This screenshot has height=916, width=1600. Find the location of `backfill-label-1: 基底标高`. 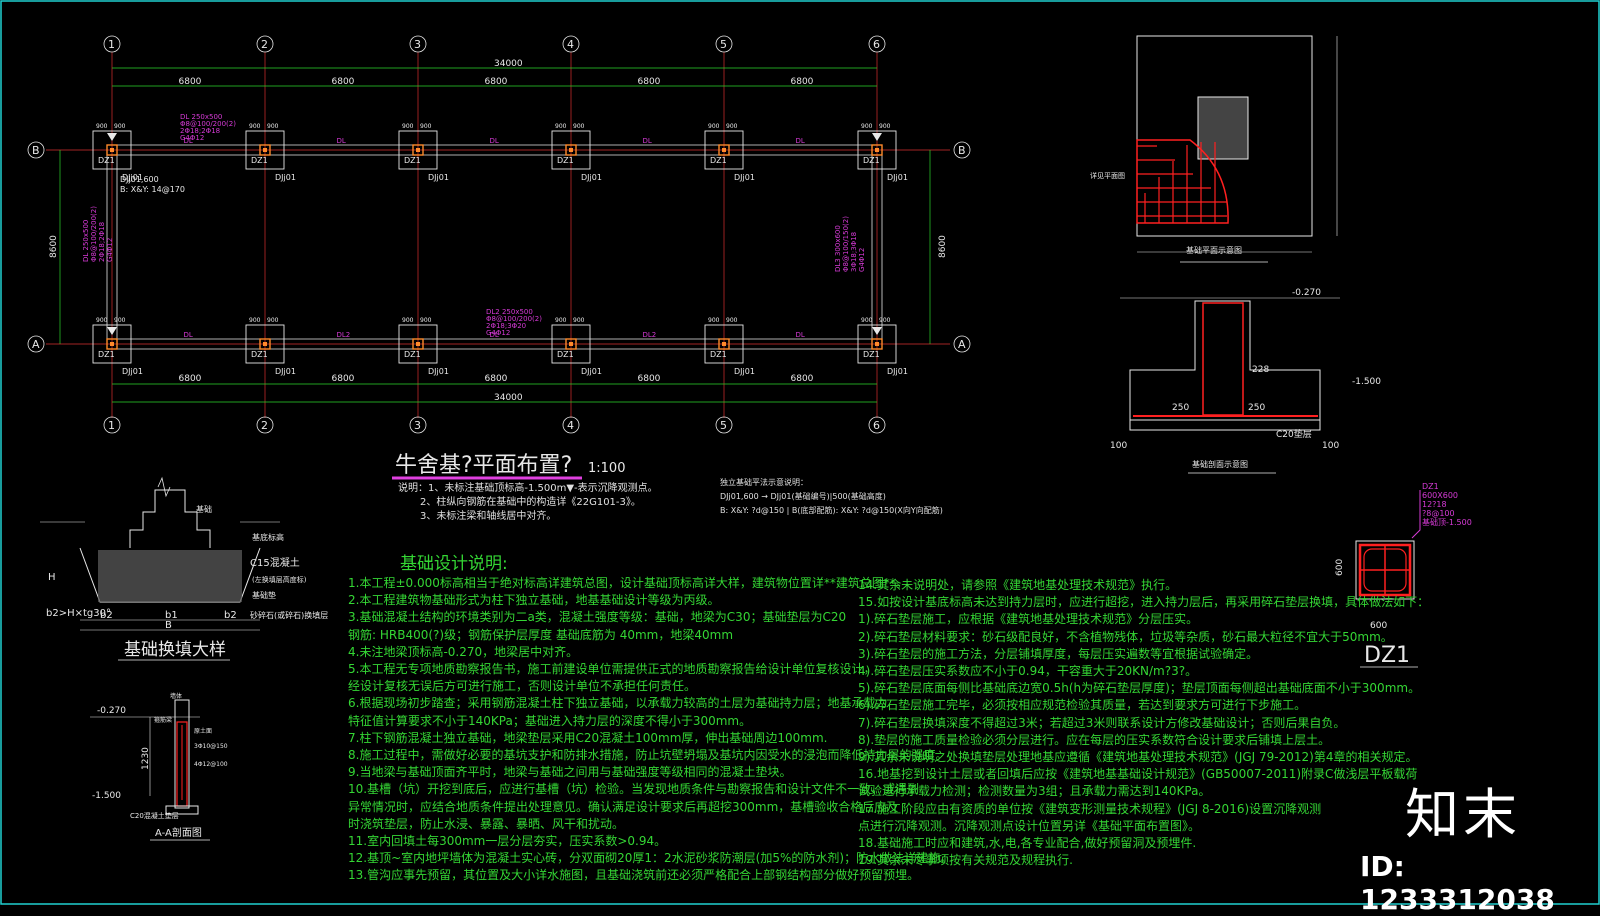

backfill-label-1: 基底标高 is located at coordinates (268, 537).